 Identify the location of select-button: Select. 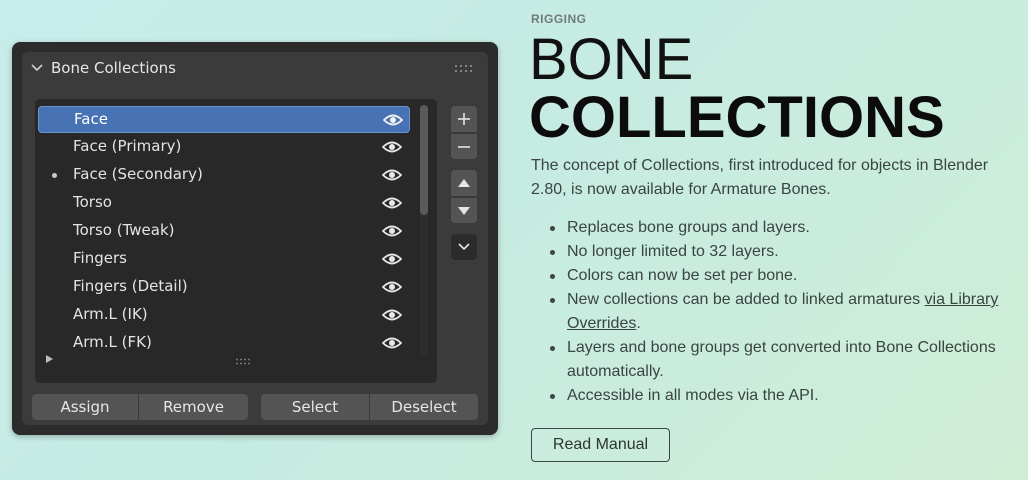
(315, 407).